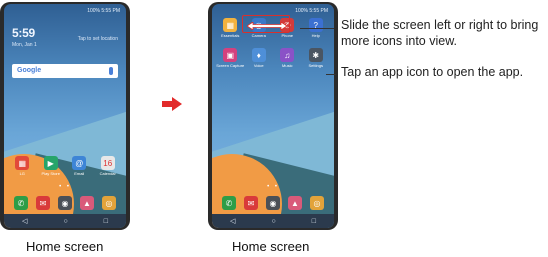  I want to click on status-bar: 100% 5:55 PM, so click(65, 12).